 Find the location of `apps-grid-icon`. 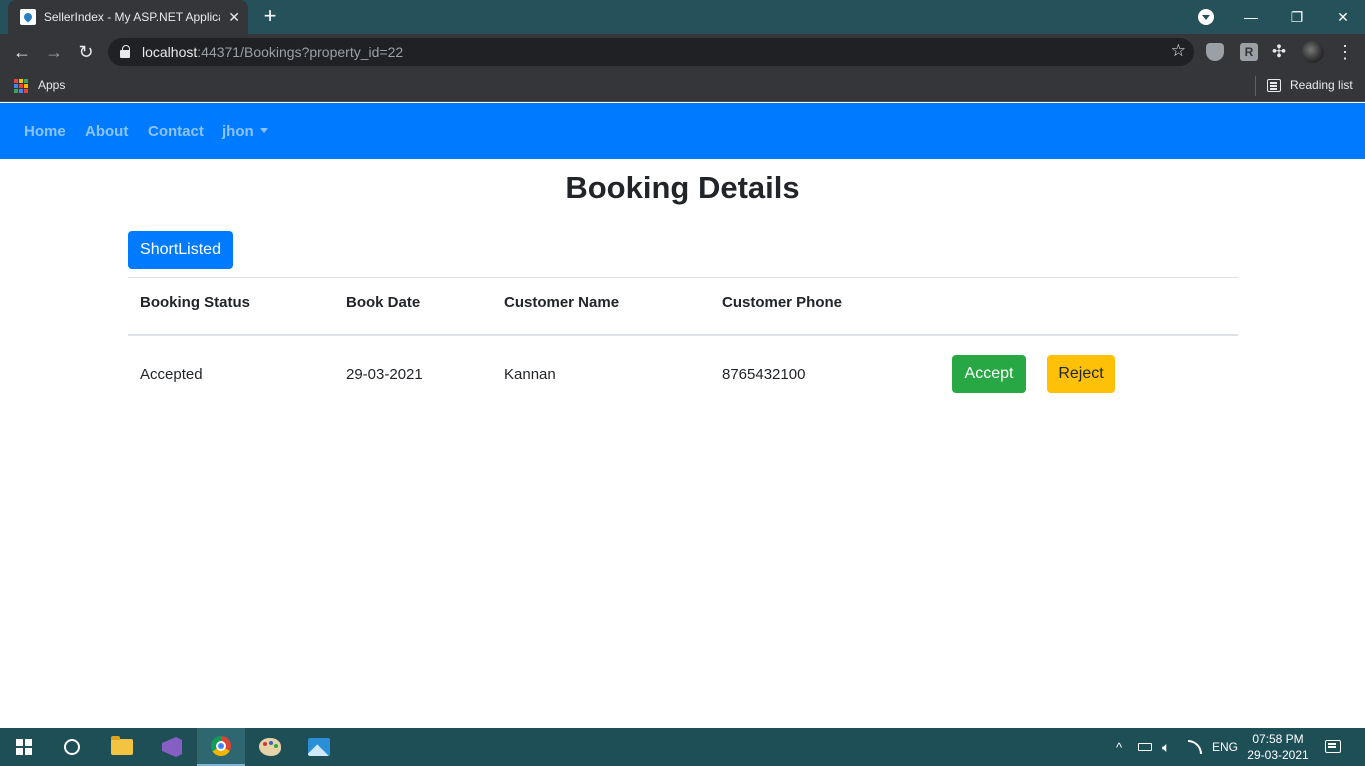

apps-grid-icon is located at coordinates (21, 86).